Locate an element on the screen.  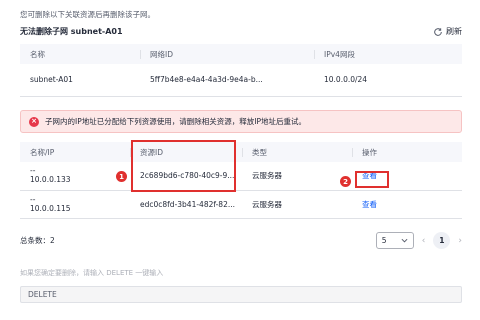
col-name-ip: 名称/IP is located at coordinates (42, 152).